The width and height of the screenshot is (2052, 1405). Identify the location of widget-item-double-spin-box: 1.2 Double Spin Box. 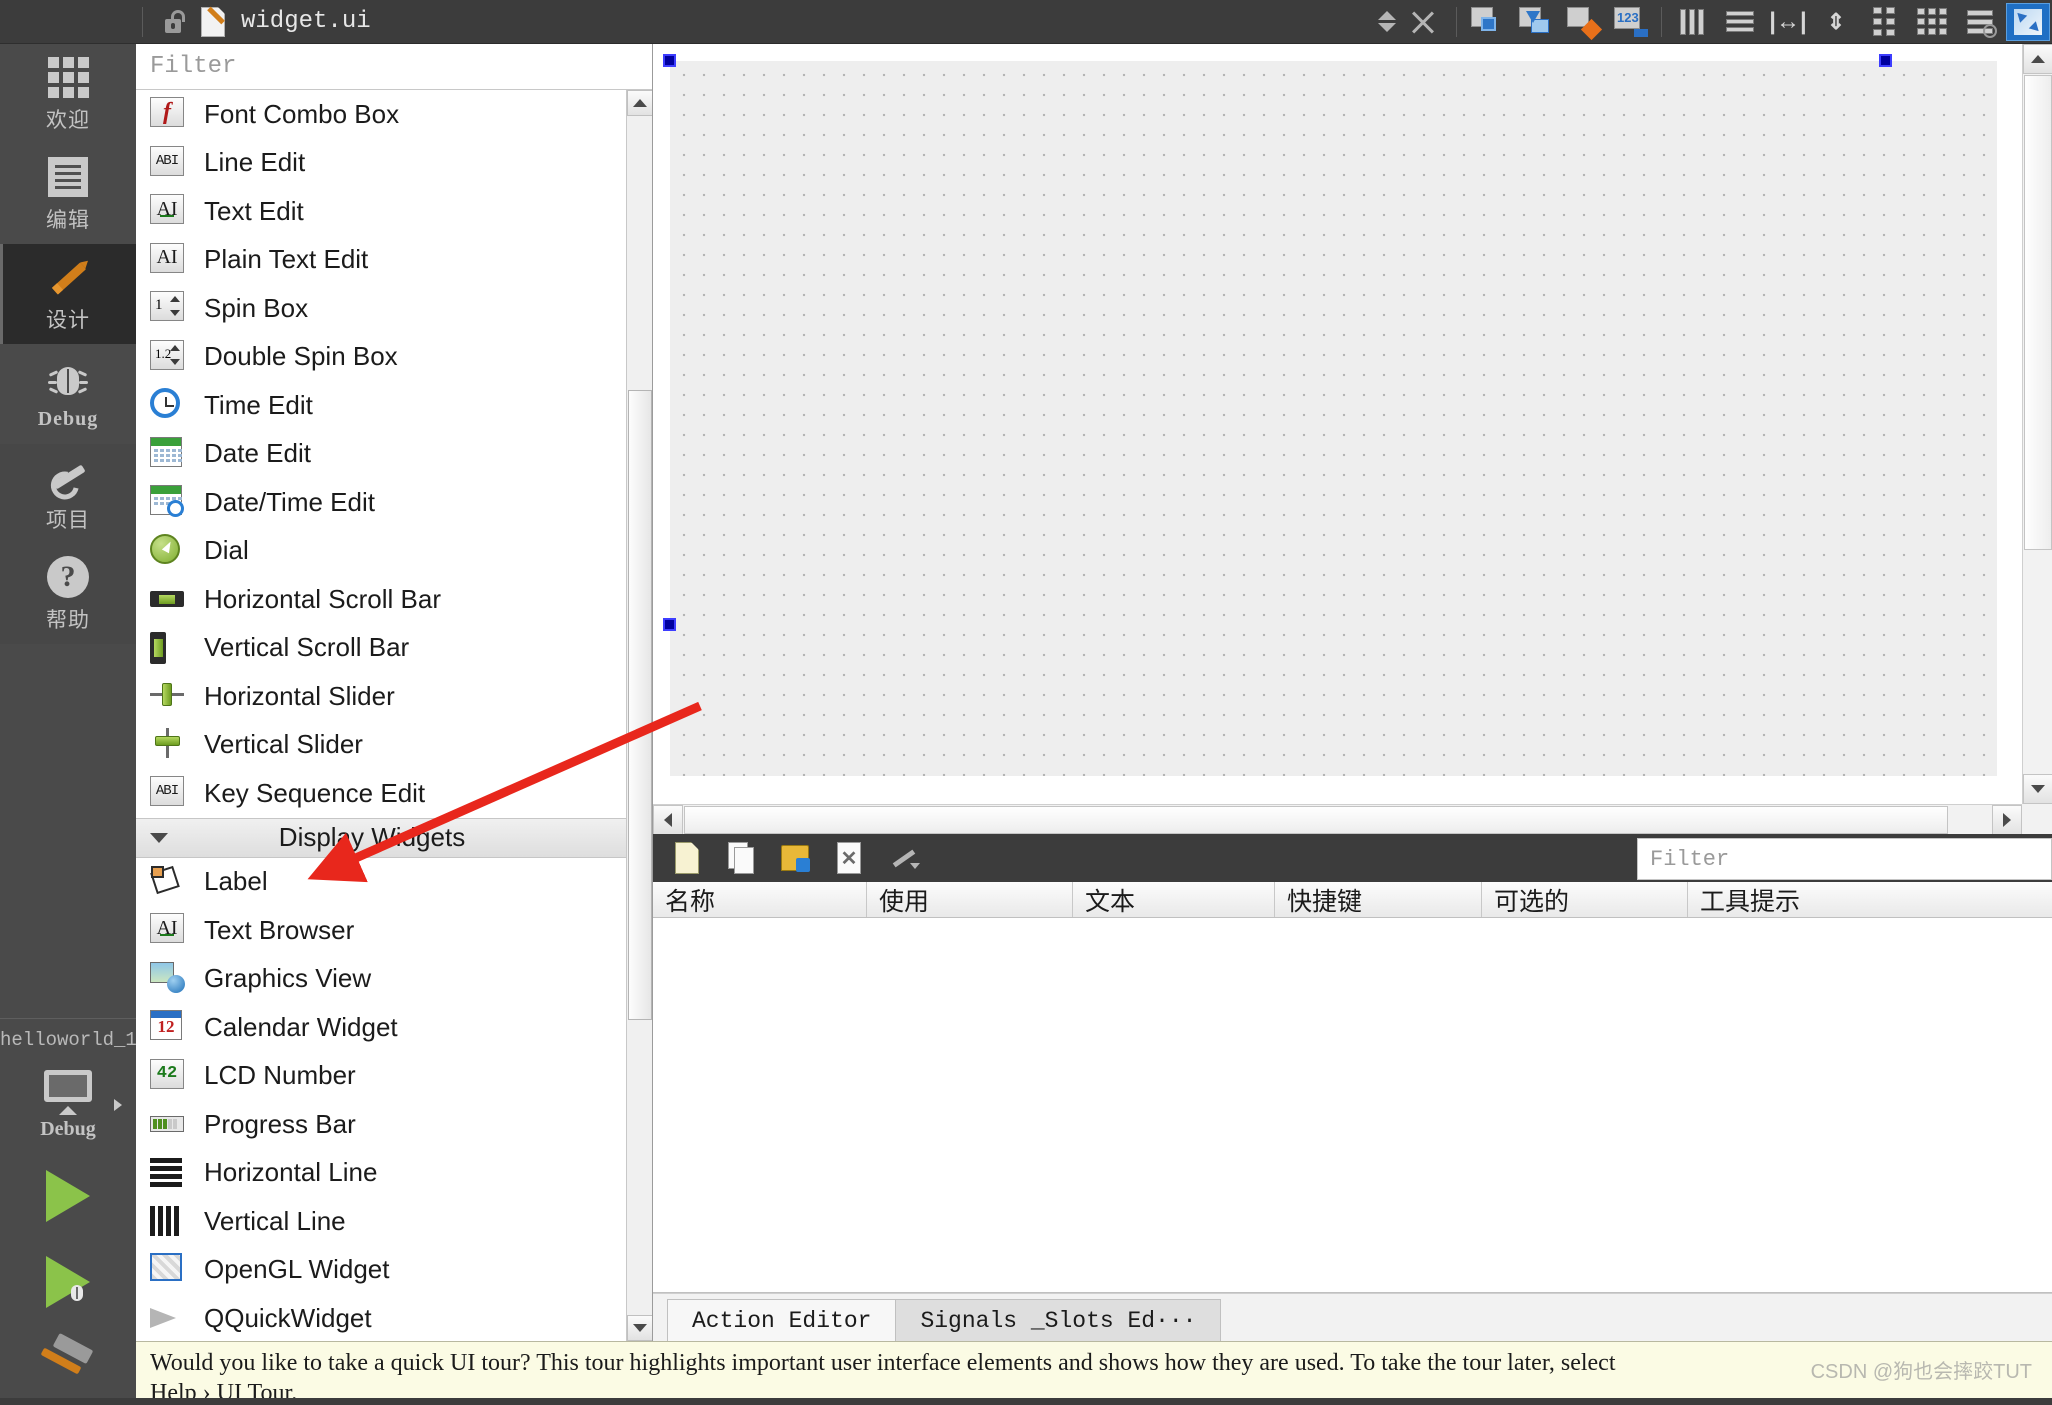
(381, 357).